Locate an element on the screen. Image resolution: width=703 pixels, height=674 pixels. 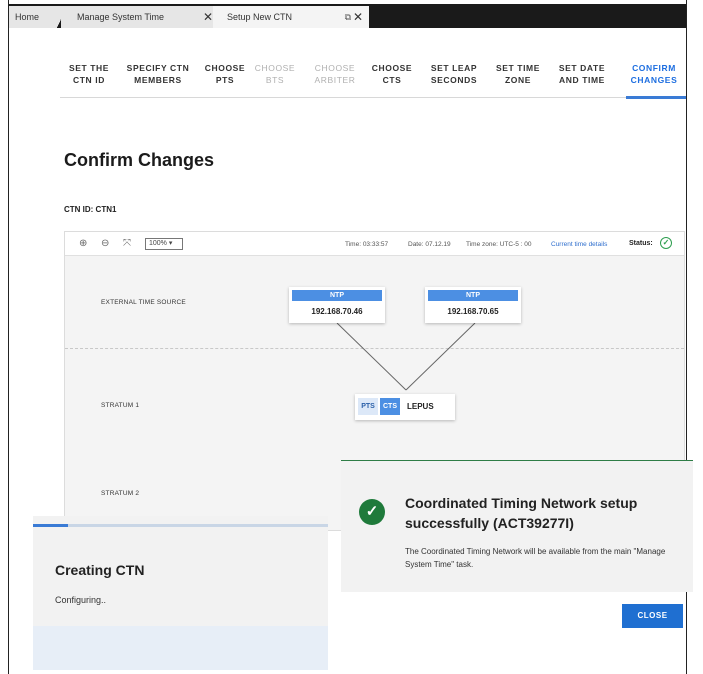
tab-home-label: Home is located at coordinates (27, 17).